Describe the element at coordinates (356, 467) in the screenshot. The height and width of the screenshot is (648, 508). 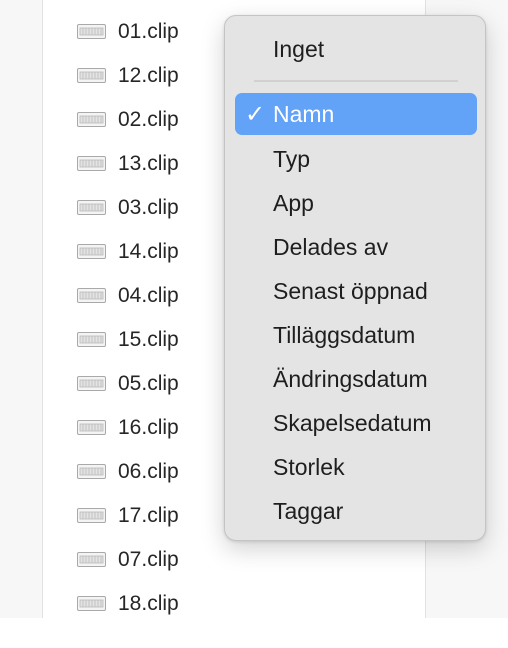
I see `menu-item-storlek: Storlek` at that location.